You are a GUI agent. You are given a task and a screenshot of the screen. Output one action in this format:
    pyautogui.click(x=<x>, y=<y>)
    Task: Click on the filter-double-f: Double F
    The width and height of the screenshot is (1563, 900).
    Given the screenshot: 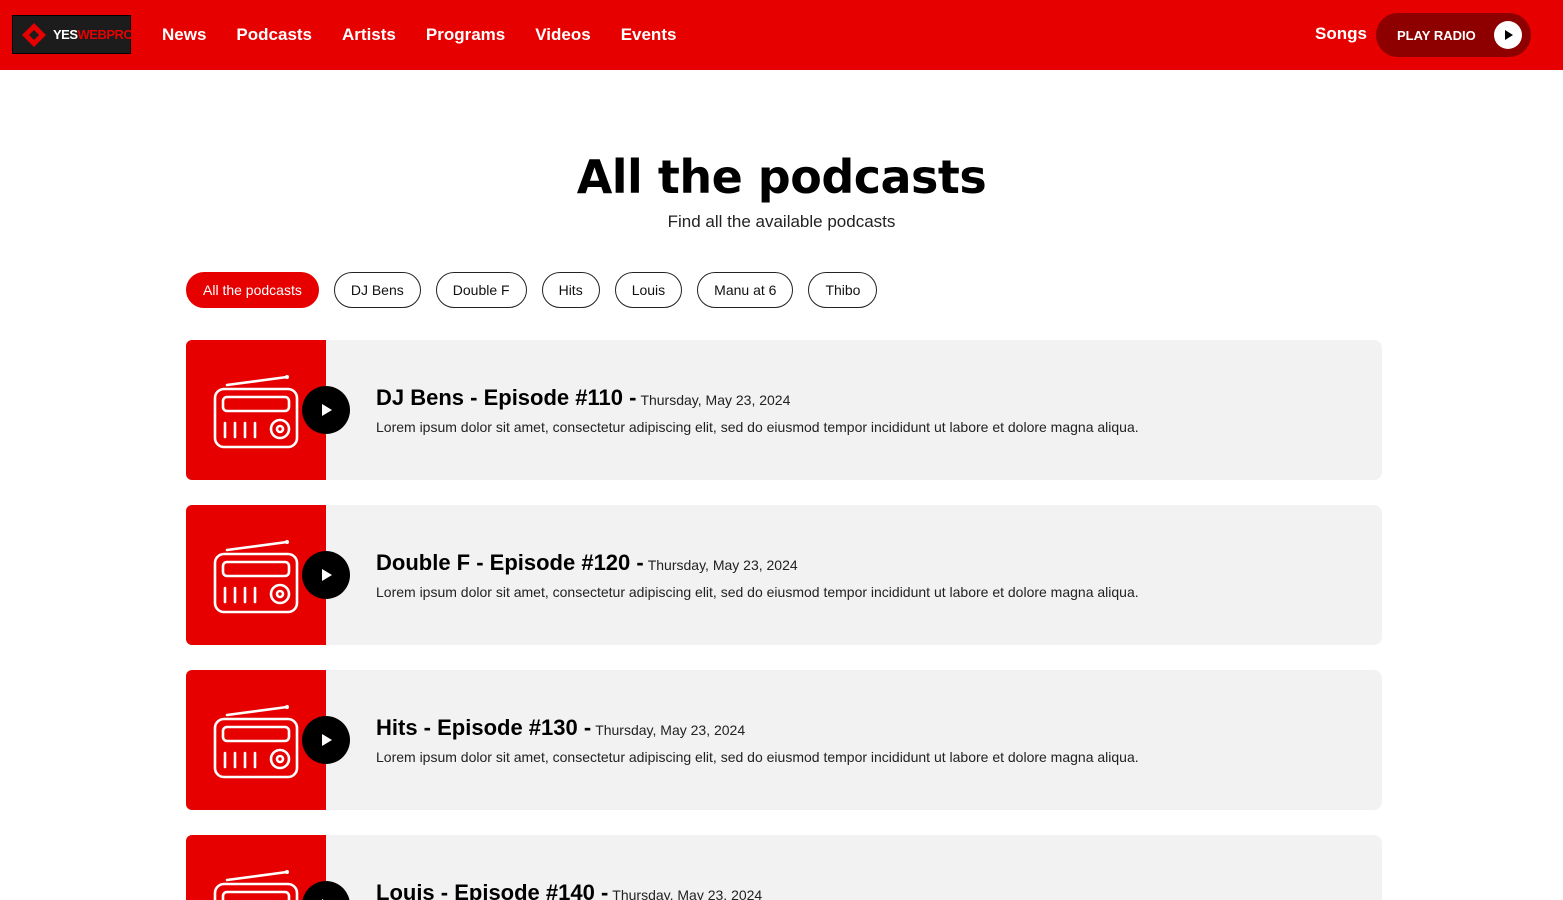 What is the action you would take?
    pyautogui.click(x=481, y=290)
    